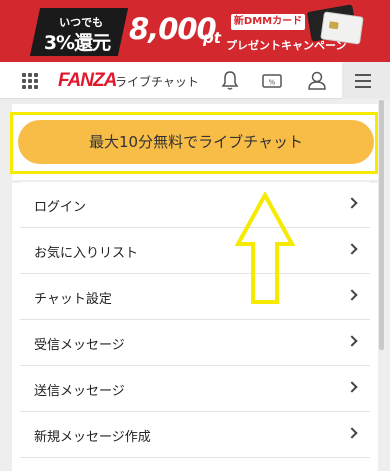  What do you see at coordinates (92, 437) in the screenshot?
I see `menu-item-label: 新規メッセージ作成` at bounding box center [92, 437].